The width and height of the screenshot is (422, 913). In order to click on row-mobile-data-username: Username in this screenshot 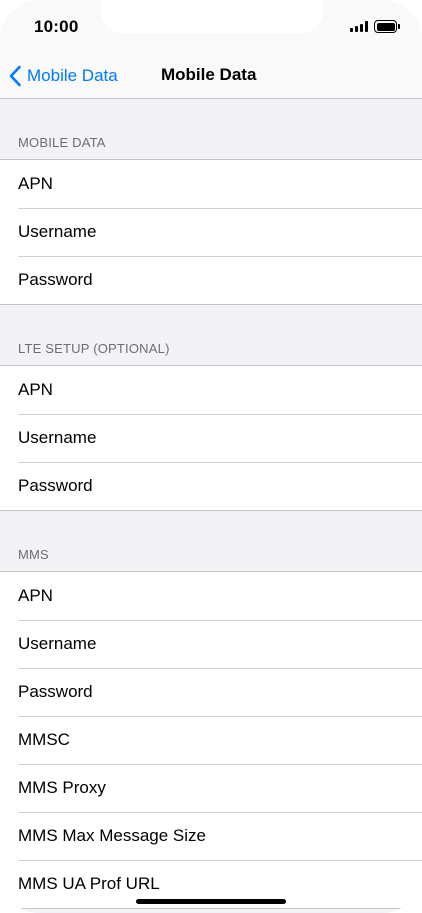, I will do `click(211, 232)`.